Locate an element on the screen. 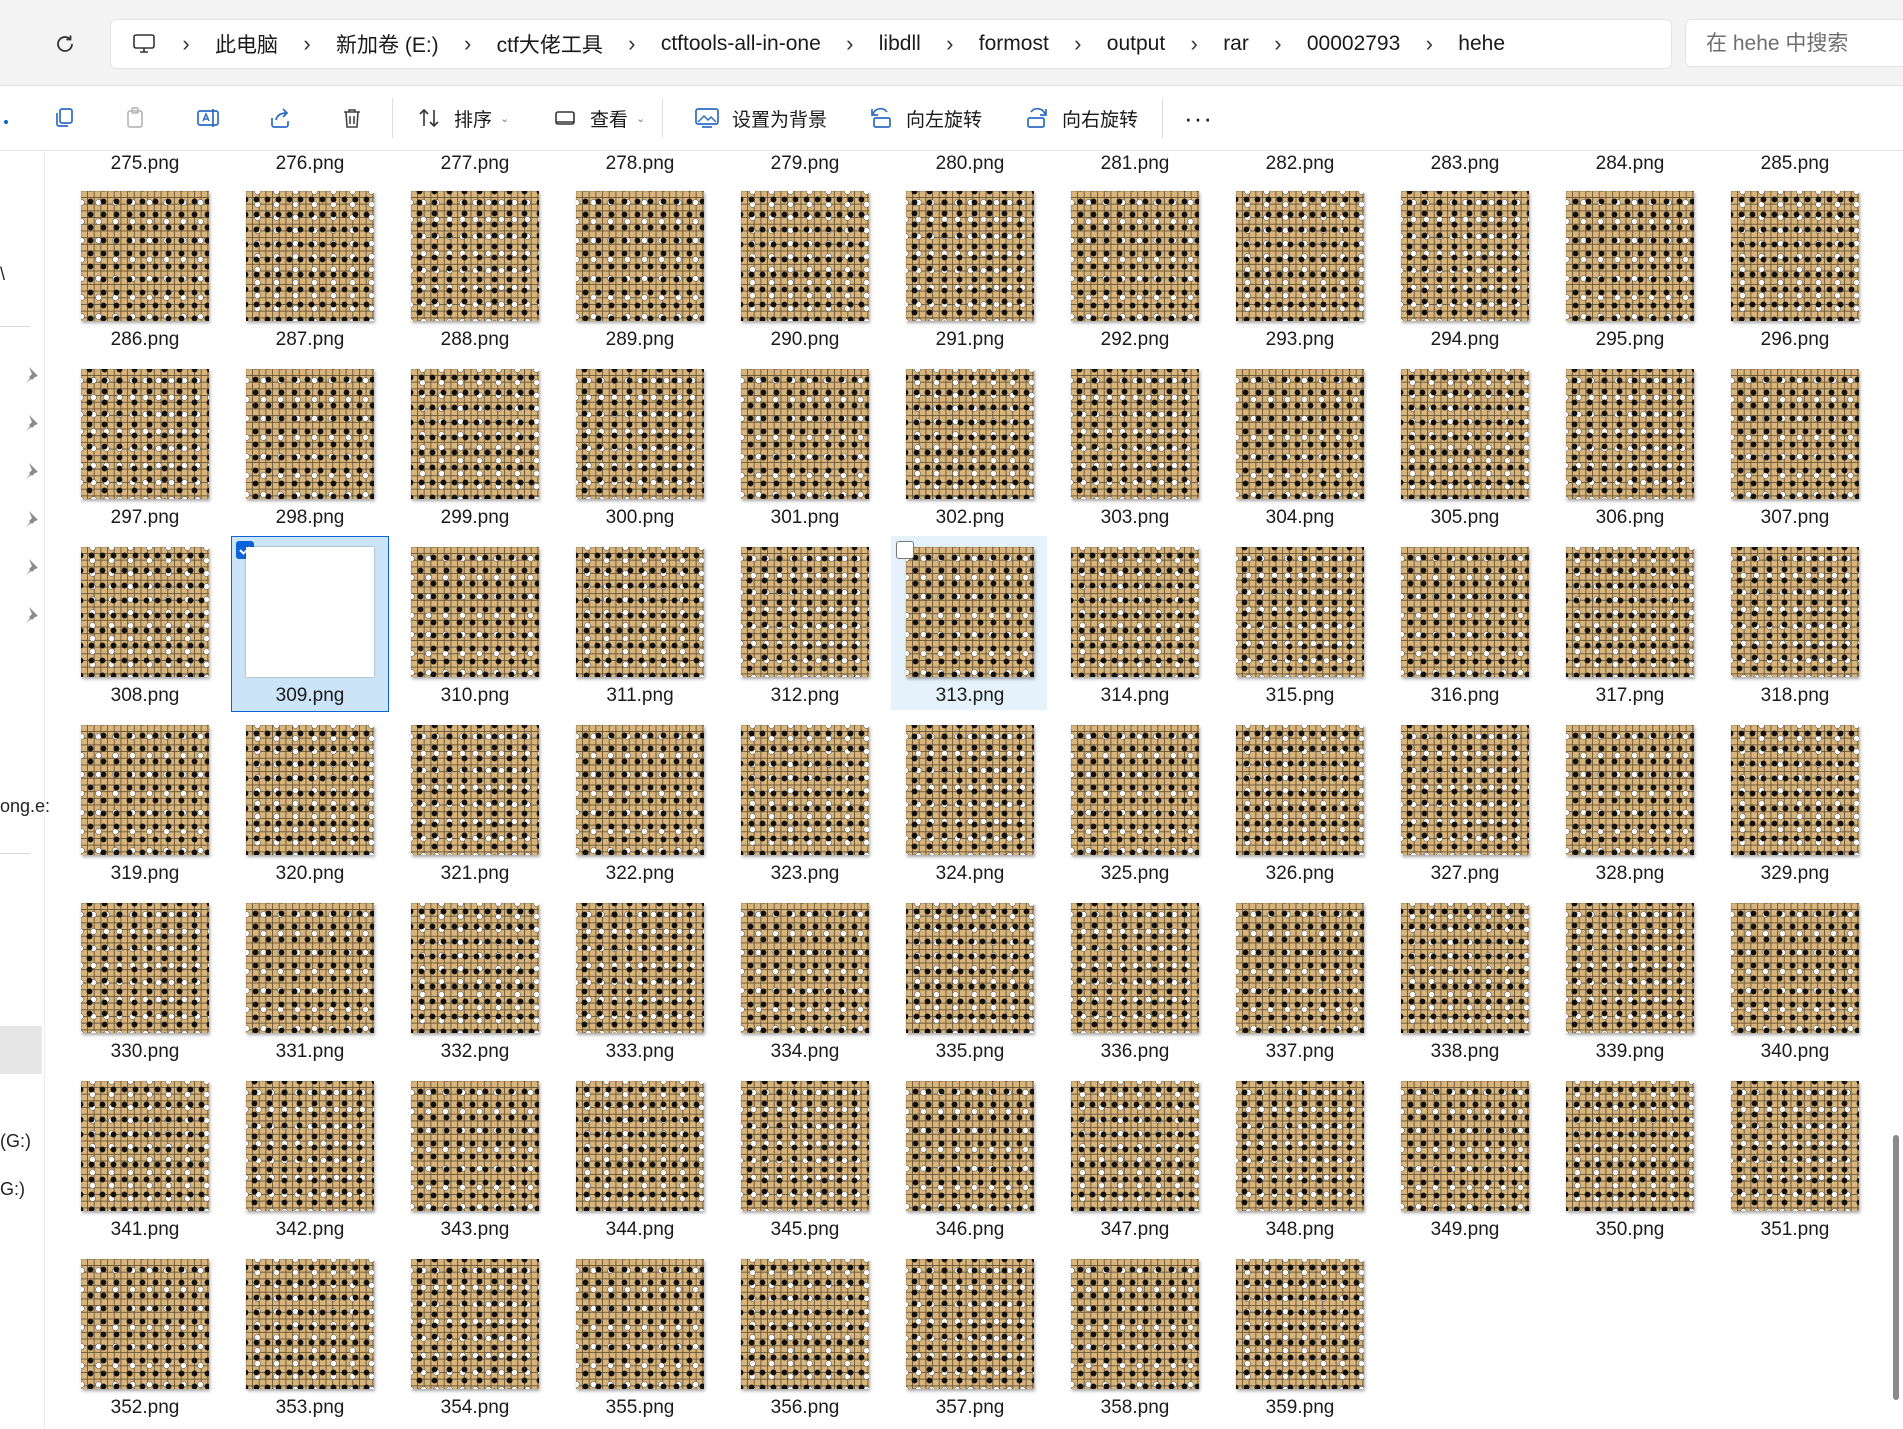 The width and height of the screenshot is (1903, 1429). new-item-icon is located at coordinates (11, 118).